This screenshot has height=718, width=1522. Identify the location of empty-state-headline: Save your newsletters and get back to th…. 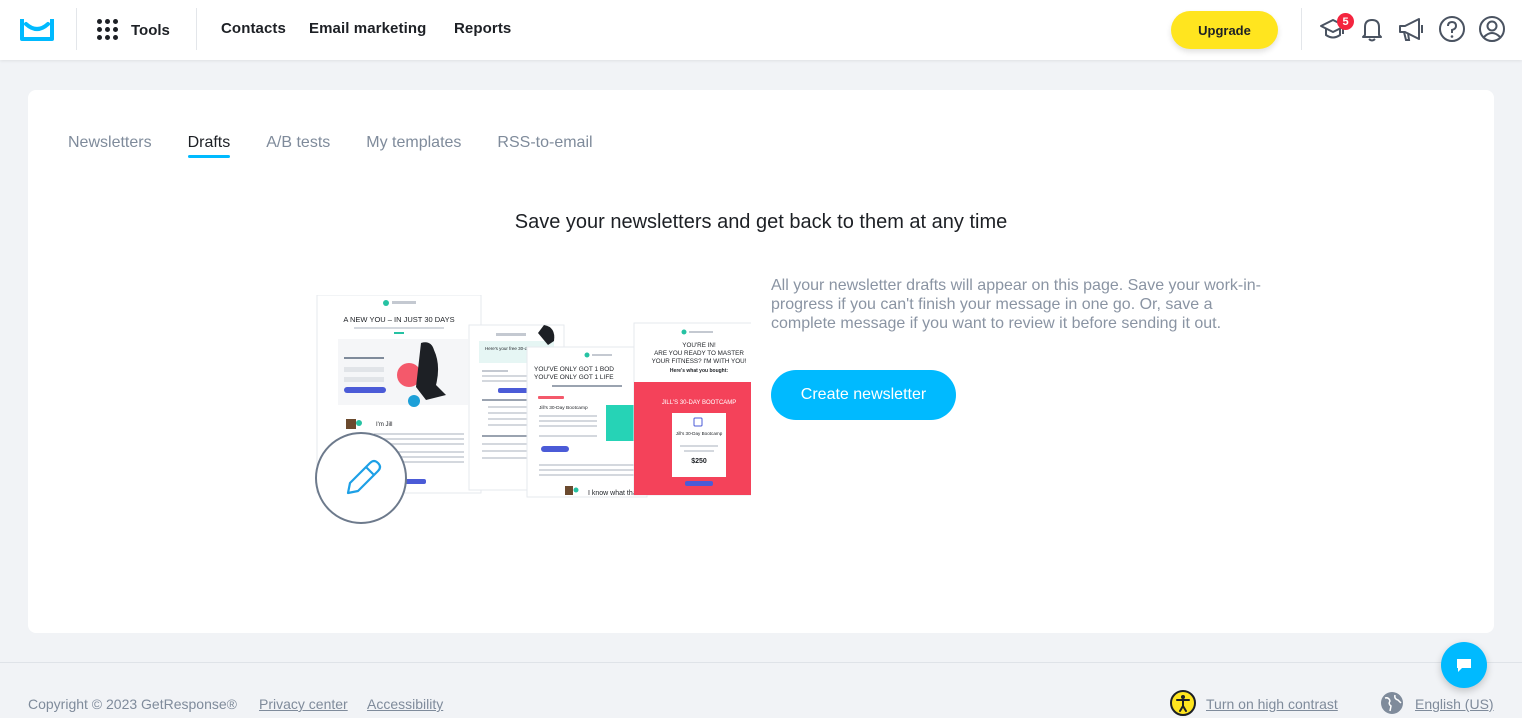
(761, 222).